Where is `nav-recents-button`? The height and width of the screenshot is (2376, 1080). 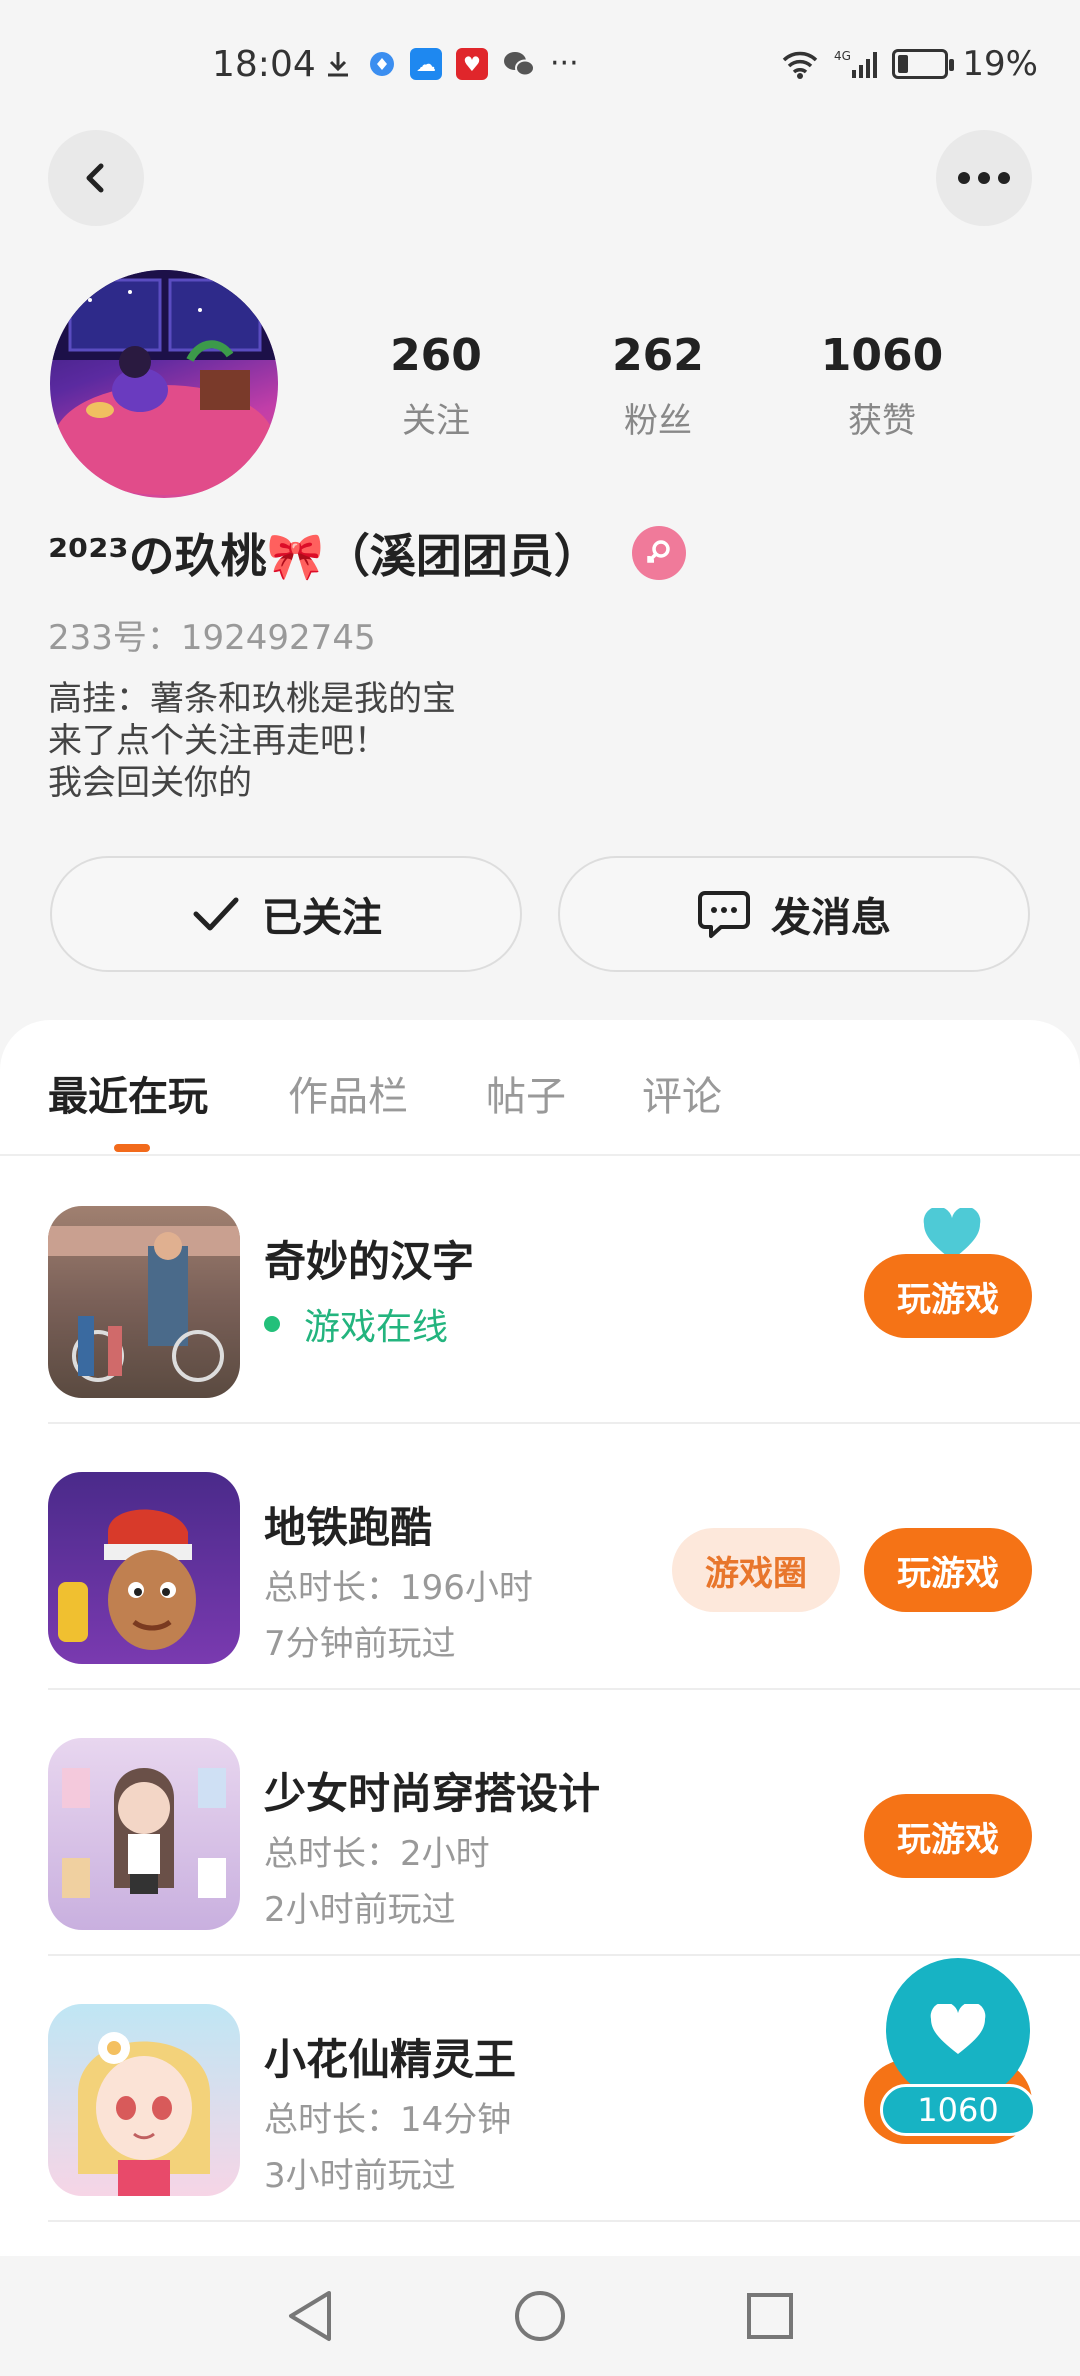
nav-recents-button is located at coordinates (770, 2316).